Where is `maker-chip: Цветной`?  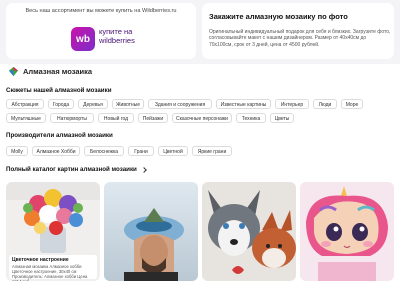 maker-chip: Цветной is located at coordinates (173, 151).